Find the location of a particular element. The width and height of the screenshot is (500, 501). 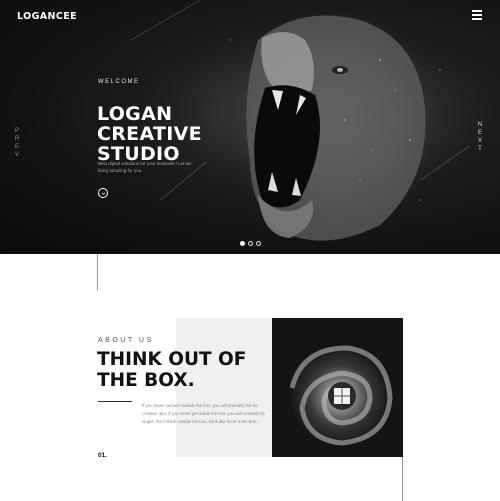

spiral-staircase-image is located at coordinates (337, 387).